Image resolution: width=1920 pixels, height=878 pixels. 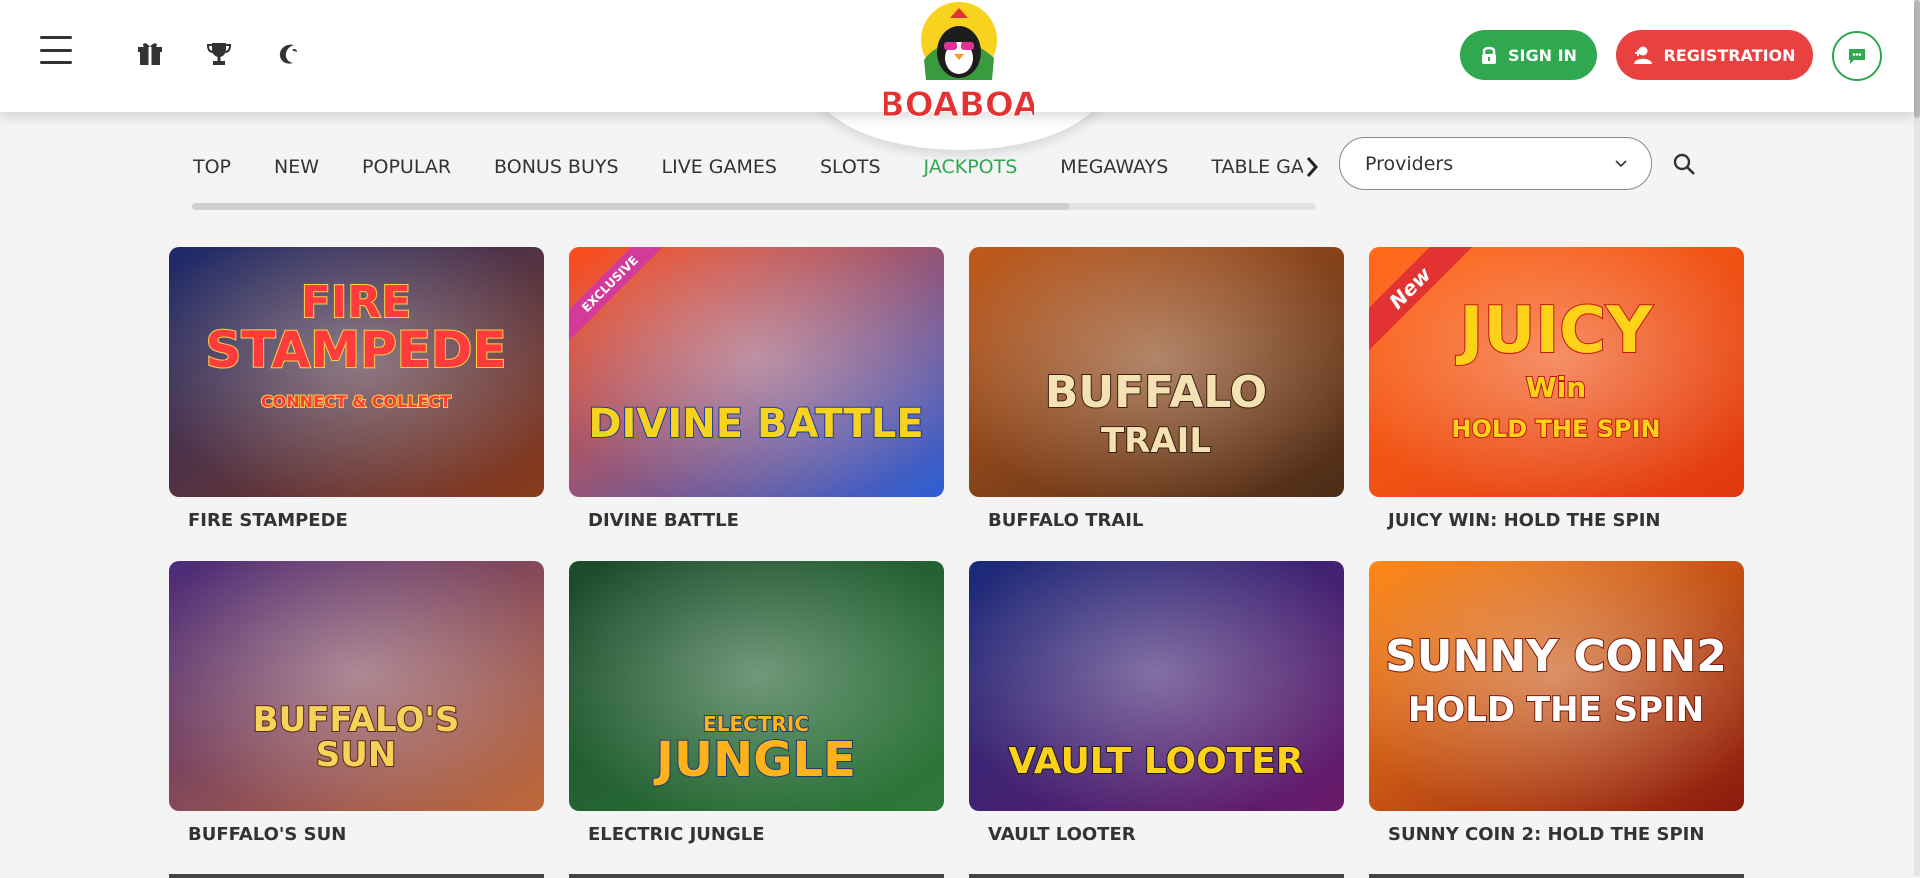 I want to click on chat-button, so click(x=1857, y=56).